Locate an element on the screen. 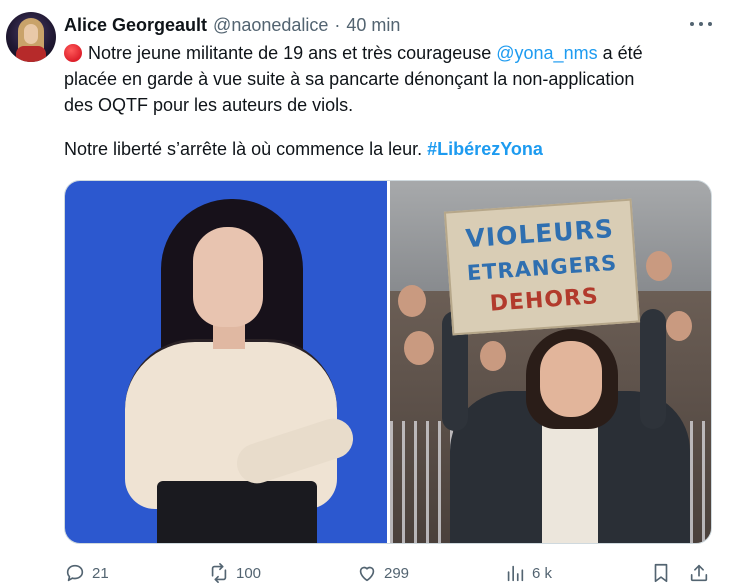 Image resolution: width=735 pixels, height=584 pixels. share-button is located at coordinates (699, 573).